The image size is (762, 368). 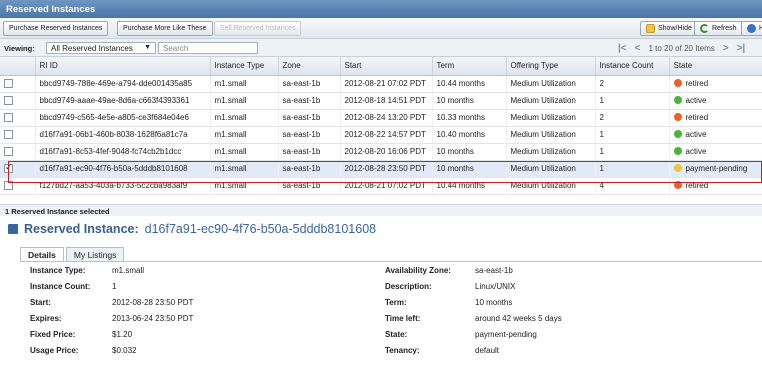 What do you see at coordinates (495, 286) in the screenshot?
I see `detail-field-value: Linux/UNIX` at bounding box center [495, 286].